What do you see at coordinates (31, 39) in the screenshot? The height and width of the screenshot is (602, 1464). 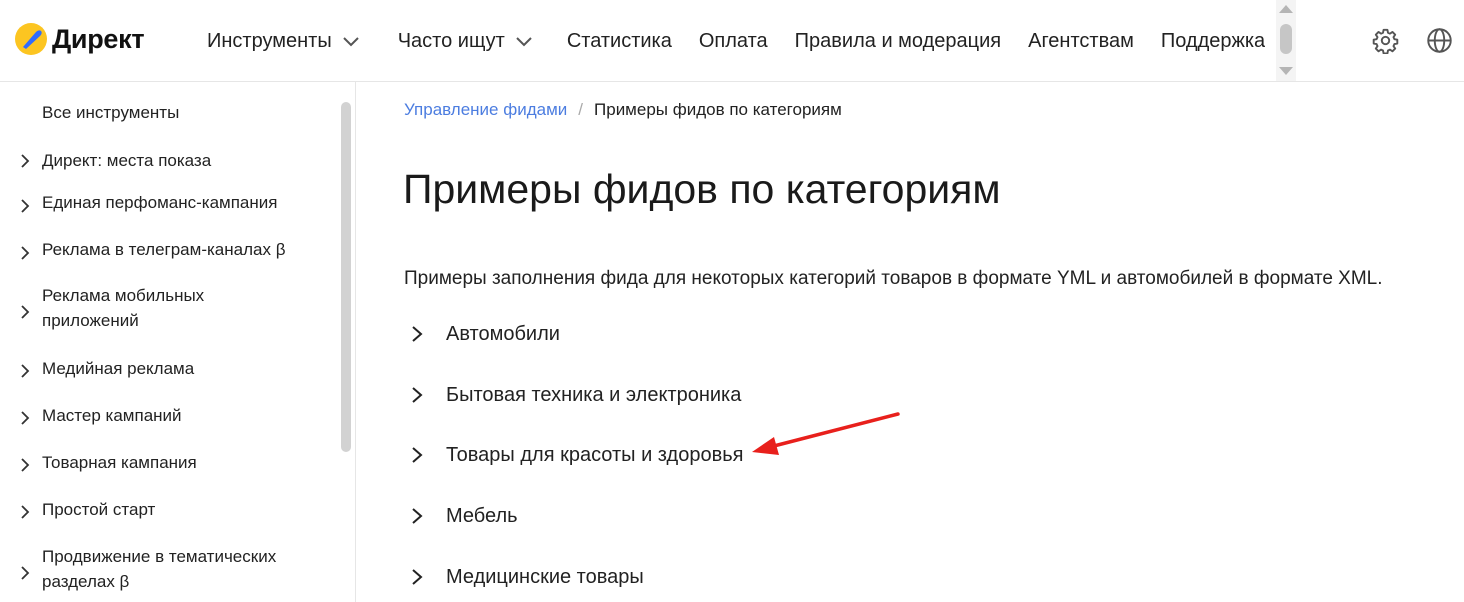 I see `direct-logo-icon` at bounding box center [31, 39].